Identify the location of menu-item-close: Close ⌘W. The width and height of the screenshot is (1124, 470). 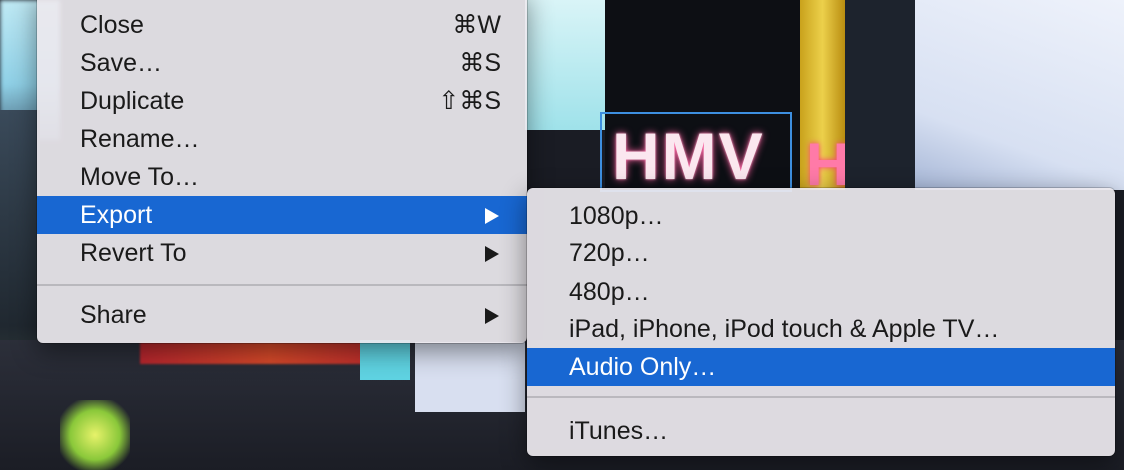
(282, 25).